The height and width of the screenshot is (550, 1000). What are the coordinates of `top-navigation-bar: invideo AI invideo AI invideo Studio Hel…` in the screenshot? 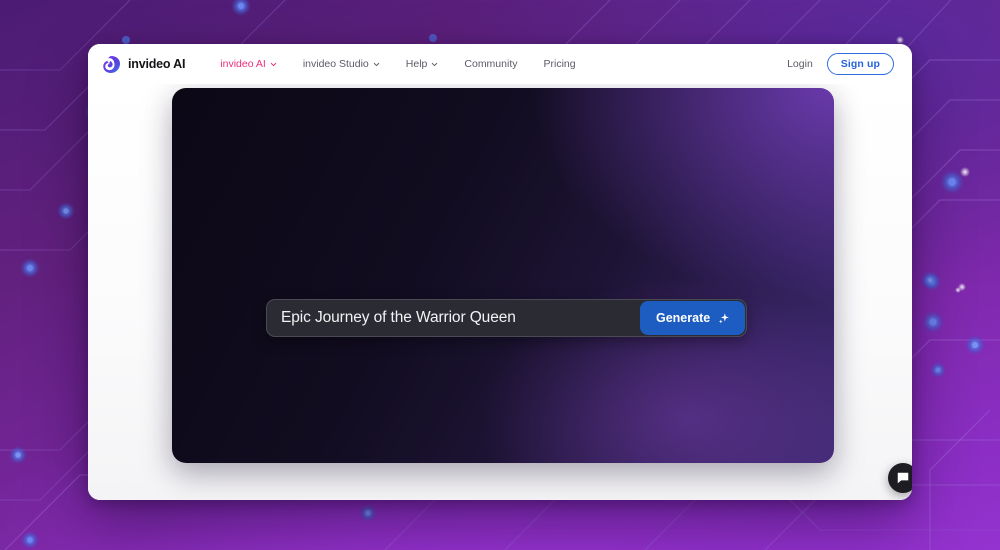 It's located at (500, 64).